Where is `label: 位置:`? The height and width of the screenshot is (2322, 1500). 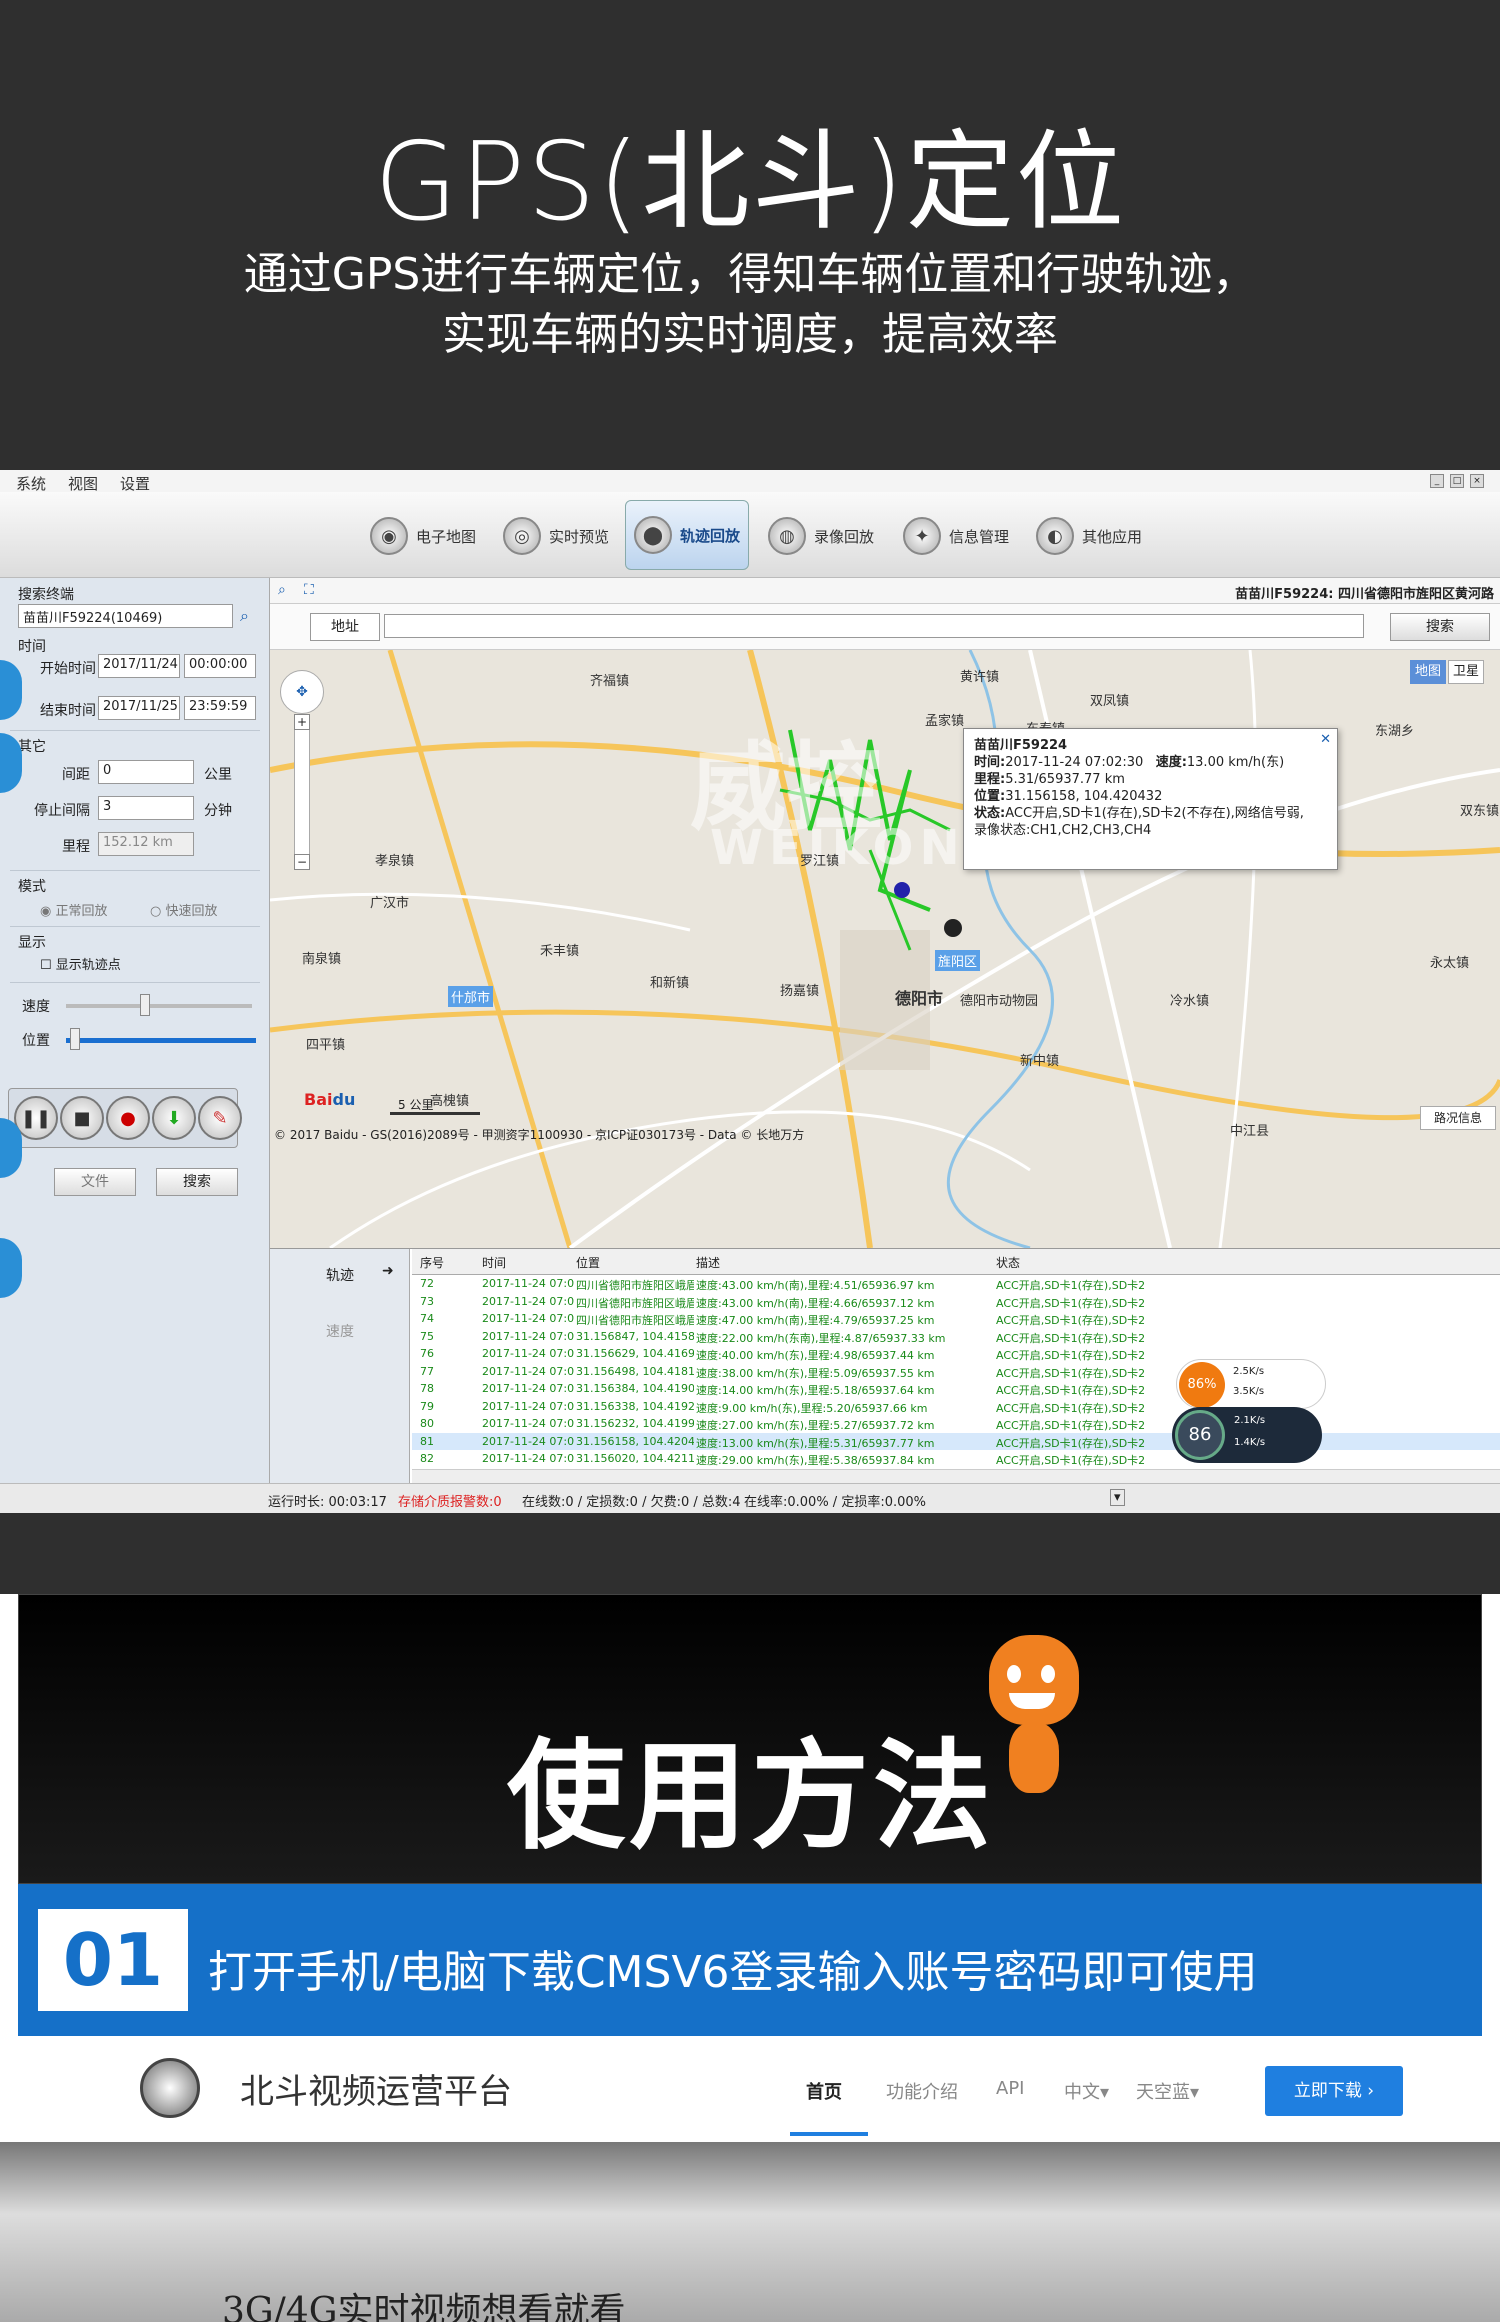
label: 位置: is located at coordinates (990, 796).